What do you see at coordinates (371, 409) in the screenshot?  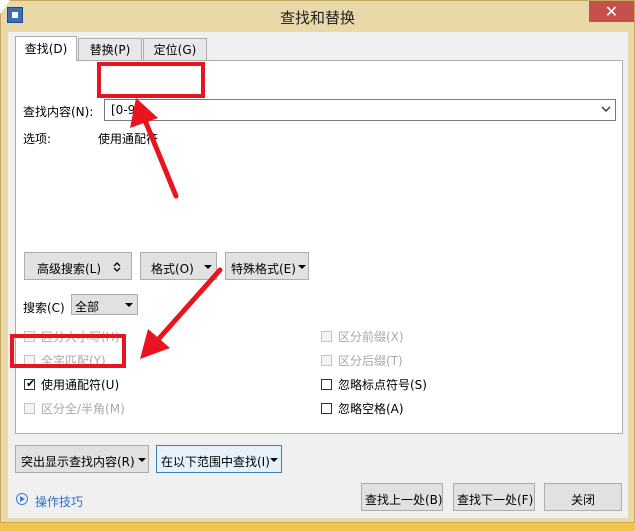 I see `ignore-spaces-label: 忽略空格(A)` at bounding box center [371, 409].